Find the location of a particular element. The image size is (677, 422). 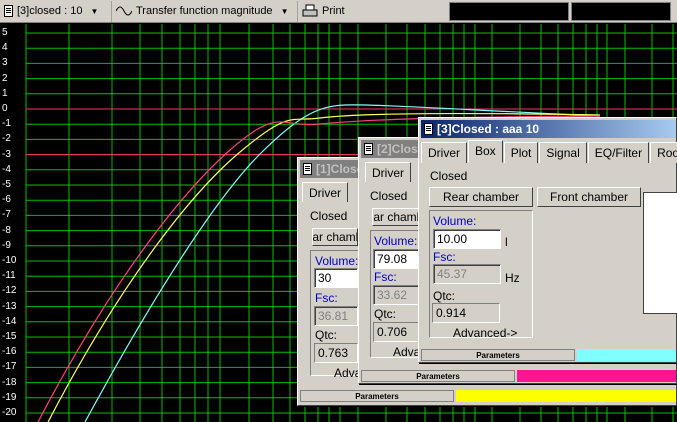

tab-signal: Signal is located at coordinates (563, 152).